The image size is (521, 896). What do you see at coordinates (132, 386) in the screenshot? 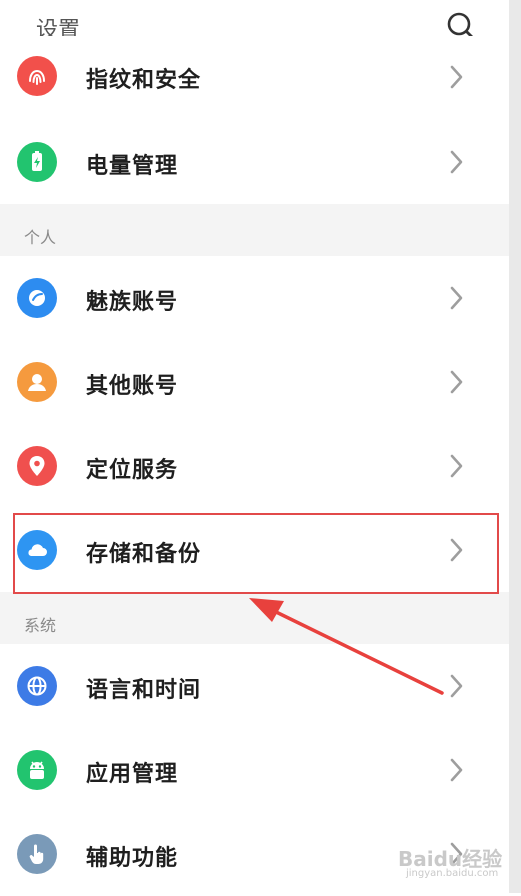
I see `settings-item-label: 其他账号` at bounding box center [132, 386].